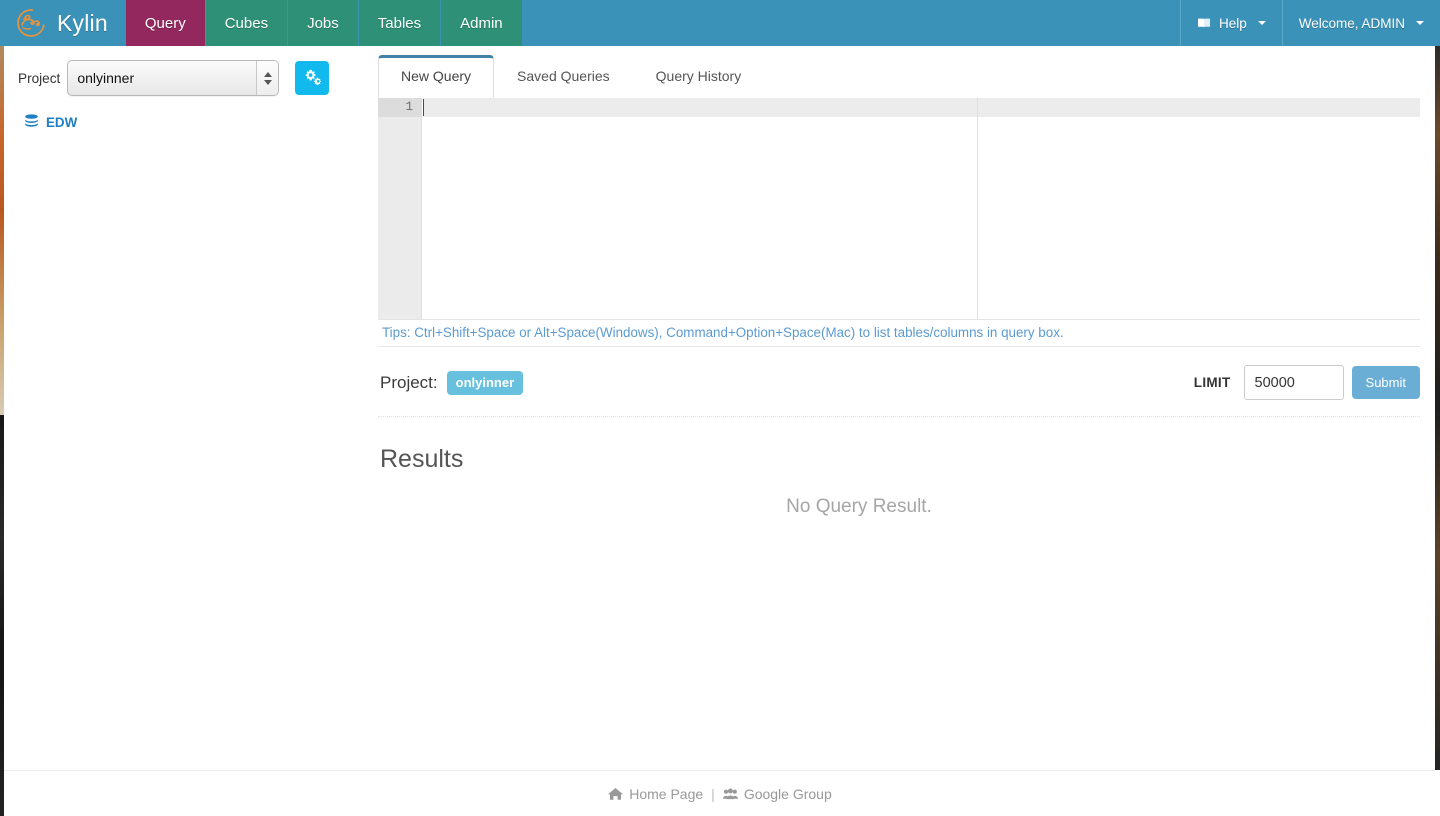 Image resolution: width=1440 pixels, height=816 pixels. Describe the element at coordinates (1293, 382) in the screenshot. I see `limit-input` at that location.